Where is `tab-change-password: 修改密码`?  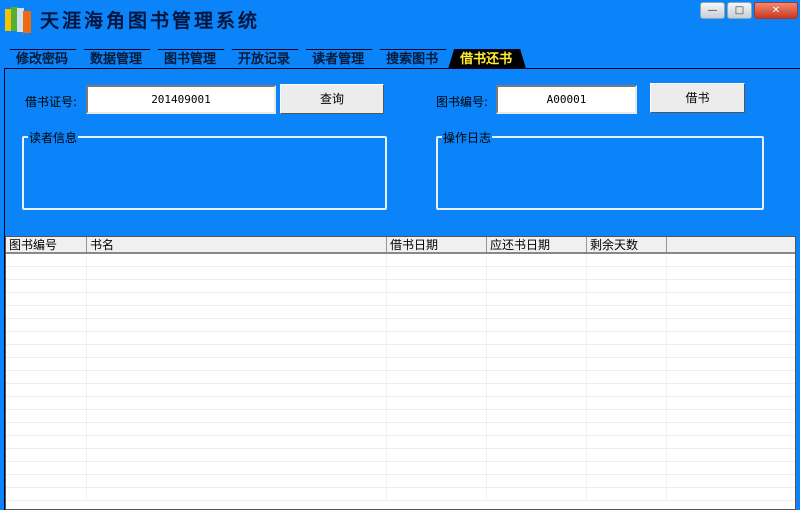 tab-change-password: 修改密码 is located at coordinates (43, 59).